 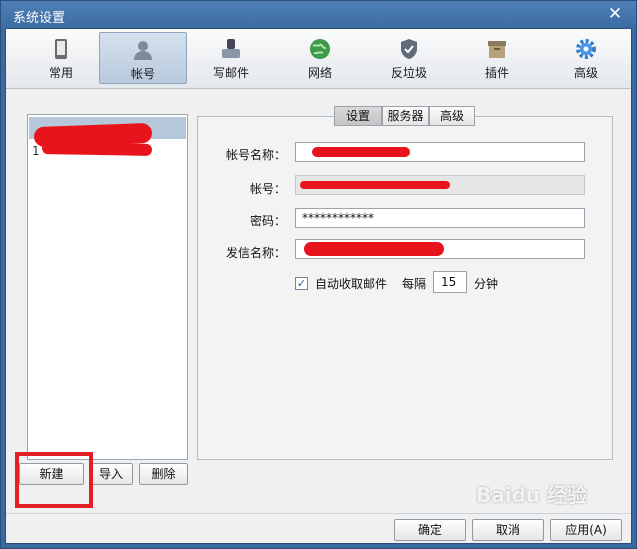 What do you see at coordinates (586, 530) in the screenshot?
I see `apply-button: 应用(A)` at bounding box center [586, 530].